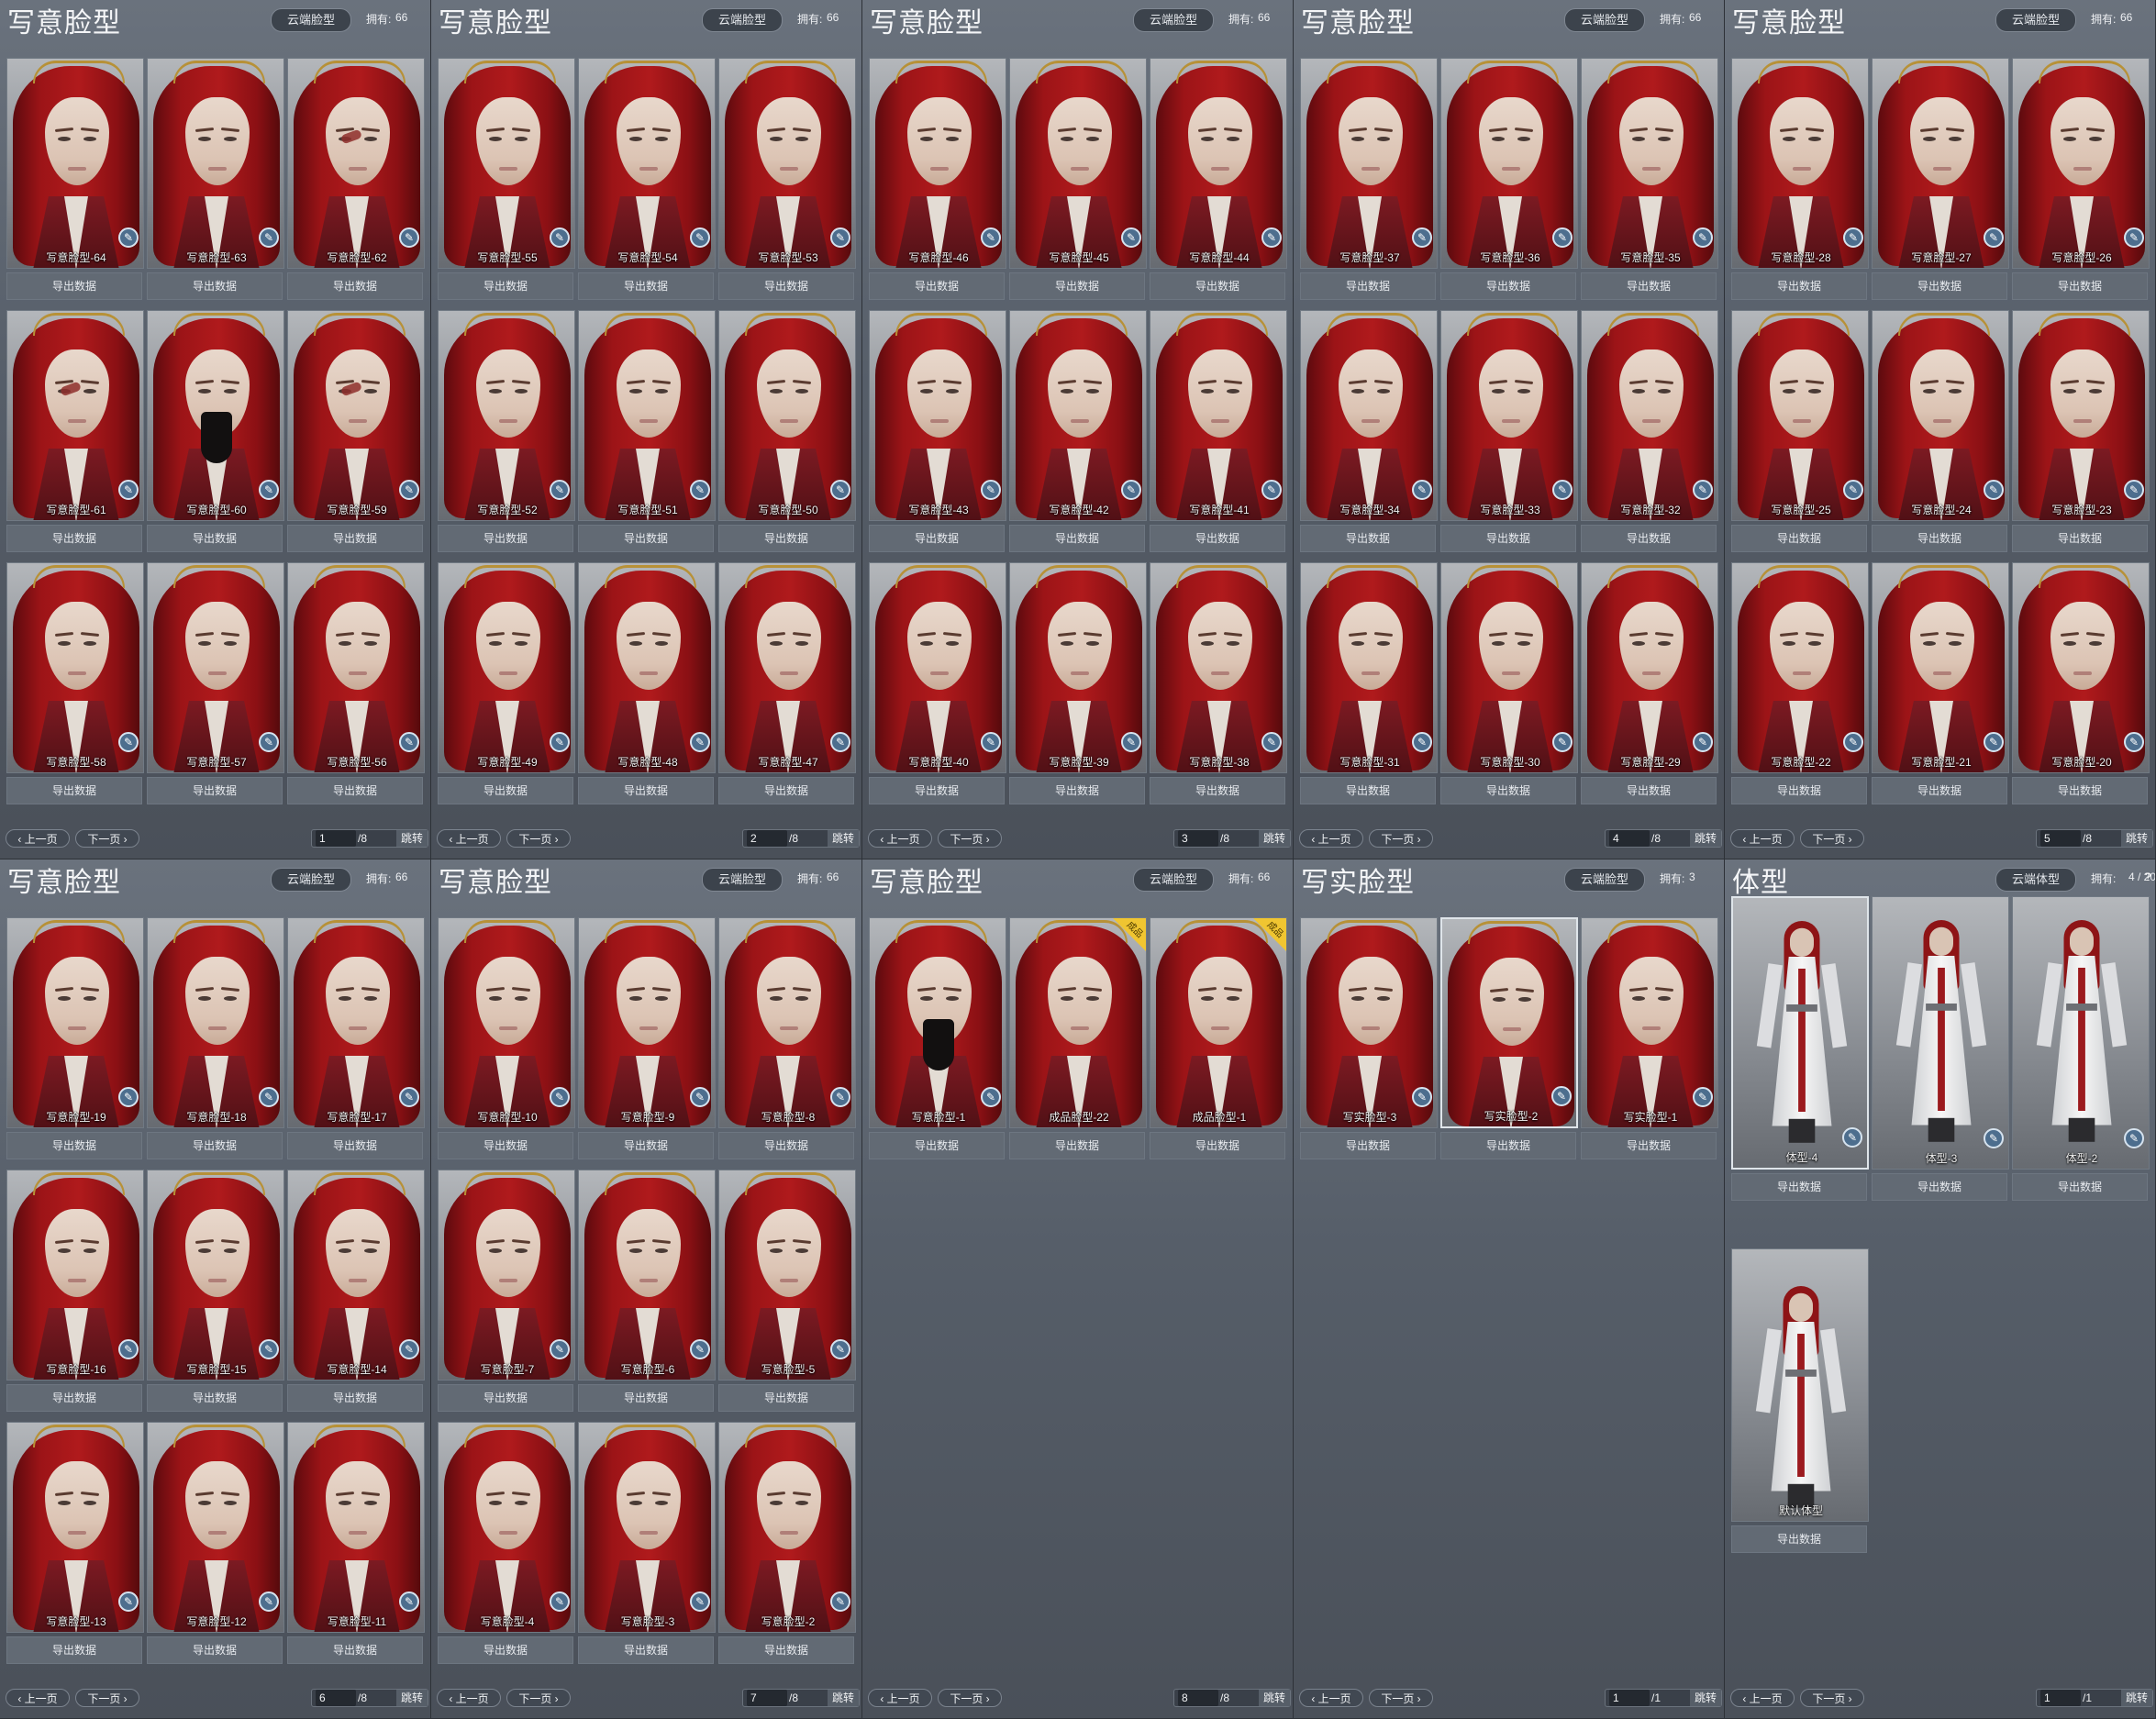 This screenshot has width=2156, height=1719. Describe the element at coordinates (1369, 179) in the screenshot. I see `profile-card: ✎ 写意脸型-37 导出数据` at that location.